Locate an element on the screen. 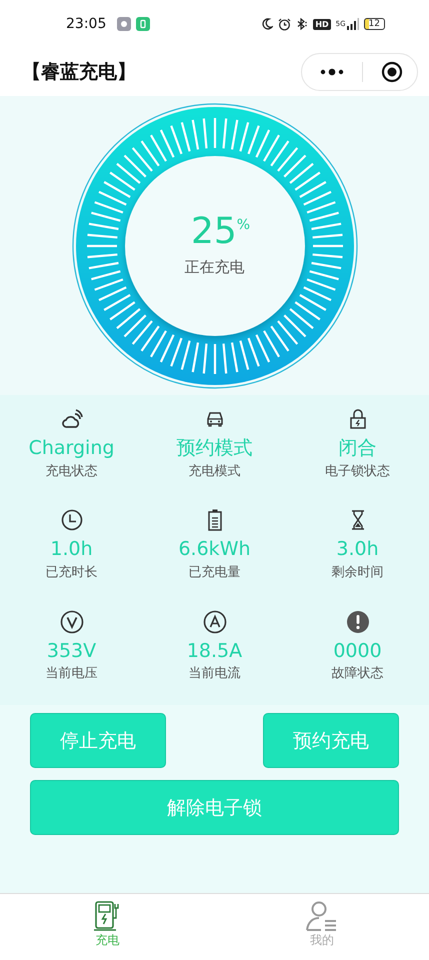 This screenshot has height=960, width=429. unlock-button: 解除电子锁 is located at coordinates (214, 807).